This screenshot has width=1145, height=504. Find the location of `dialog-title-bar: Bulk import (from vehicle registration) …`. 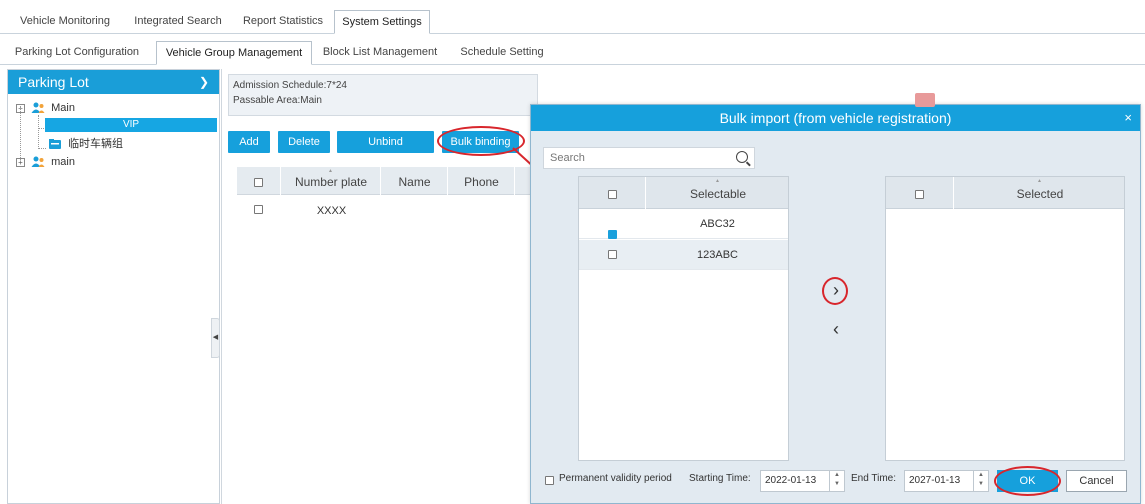

dialog-title-bar: Bulk import (from vehicle registration) … is located at coordinates (835, 118).